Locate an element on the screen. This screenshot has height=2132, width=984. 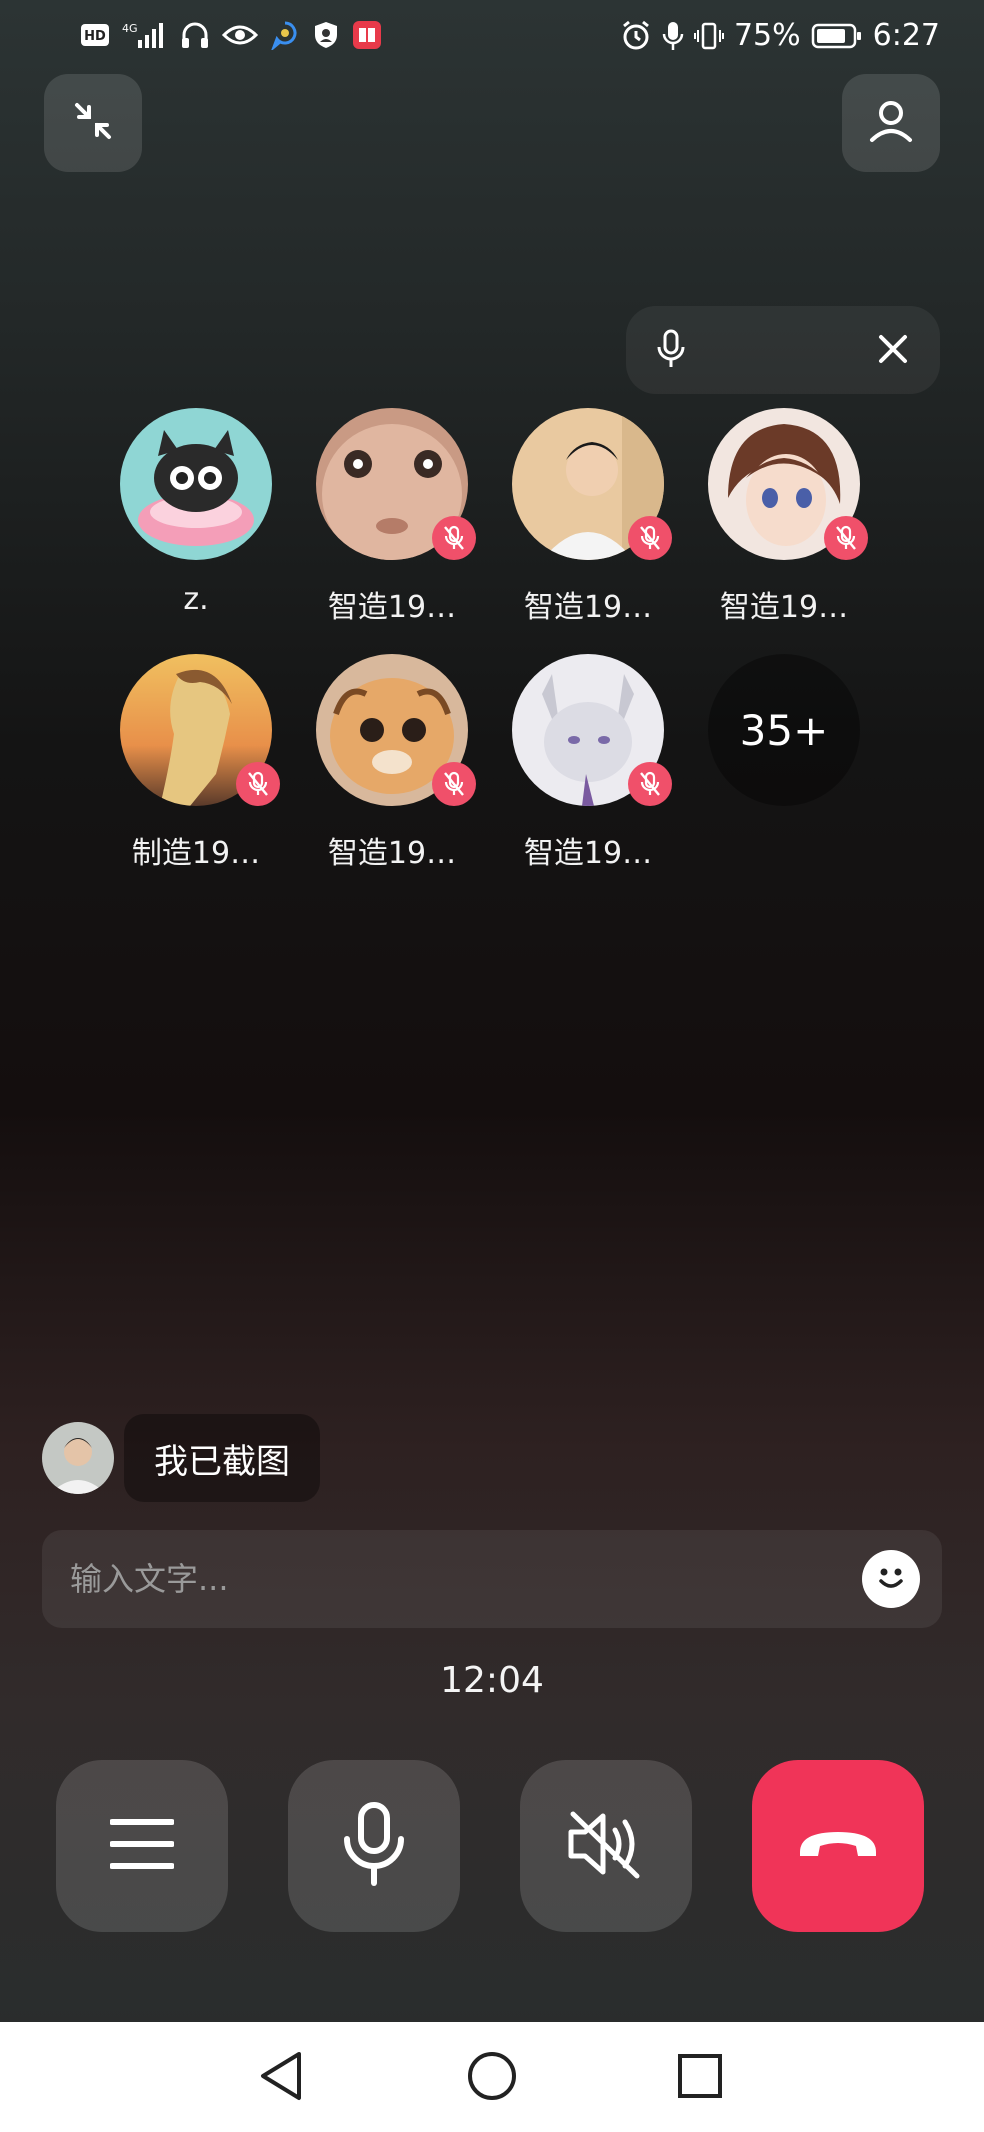
book-app-icon is located at coordinates (367, 35).